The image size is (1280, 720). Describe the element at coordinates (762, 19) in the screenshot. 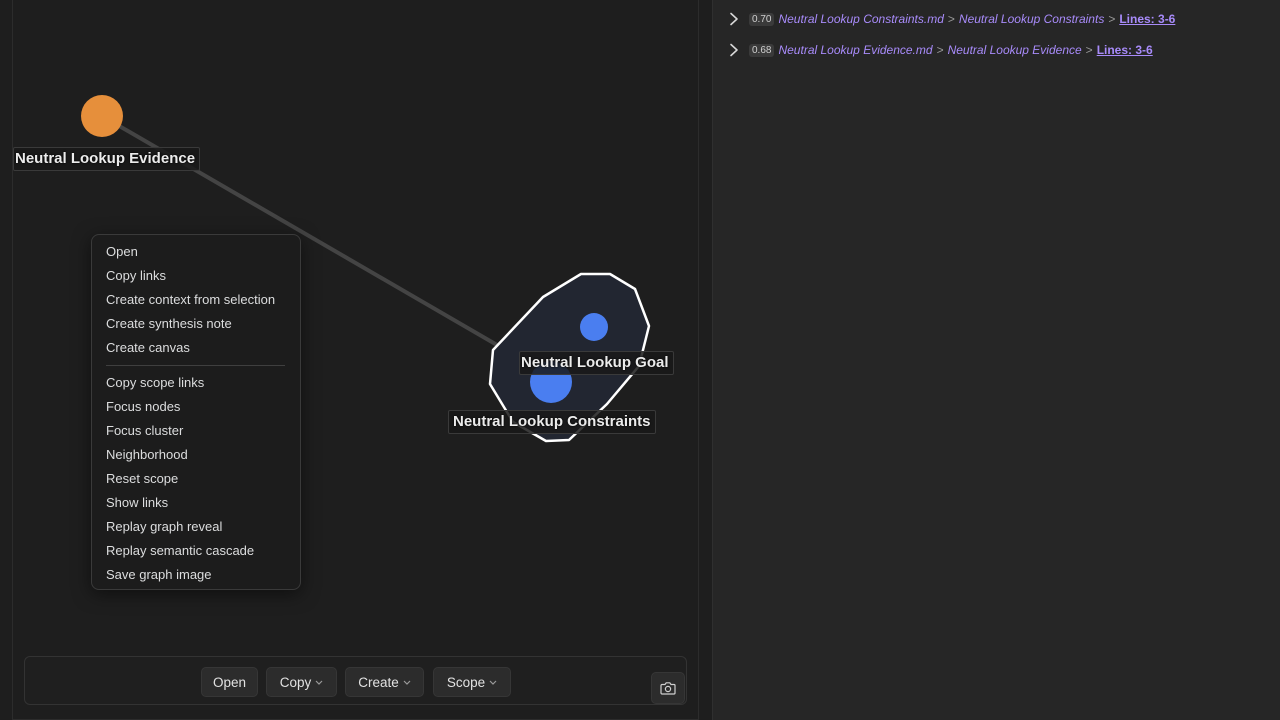

I see `score-badge: 0.70` at that location.